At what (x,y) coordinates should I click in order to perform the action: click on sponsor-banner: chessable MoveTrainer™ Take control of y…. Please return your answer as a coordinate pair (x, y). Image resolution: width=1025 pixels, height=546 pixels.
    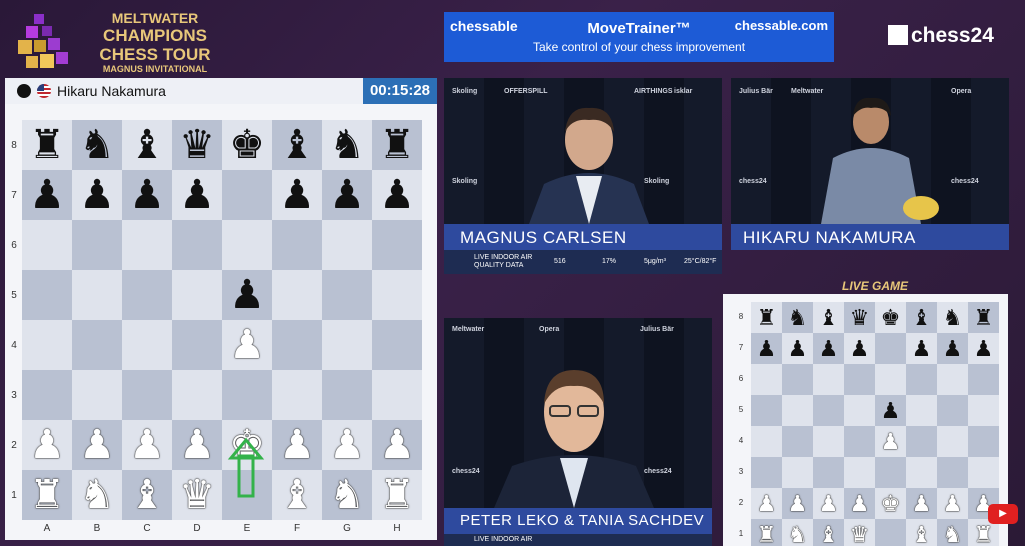
    Looking at the image, I should click on (639, 37).